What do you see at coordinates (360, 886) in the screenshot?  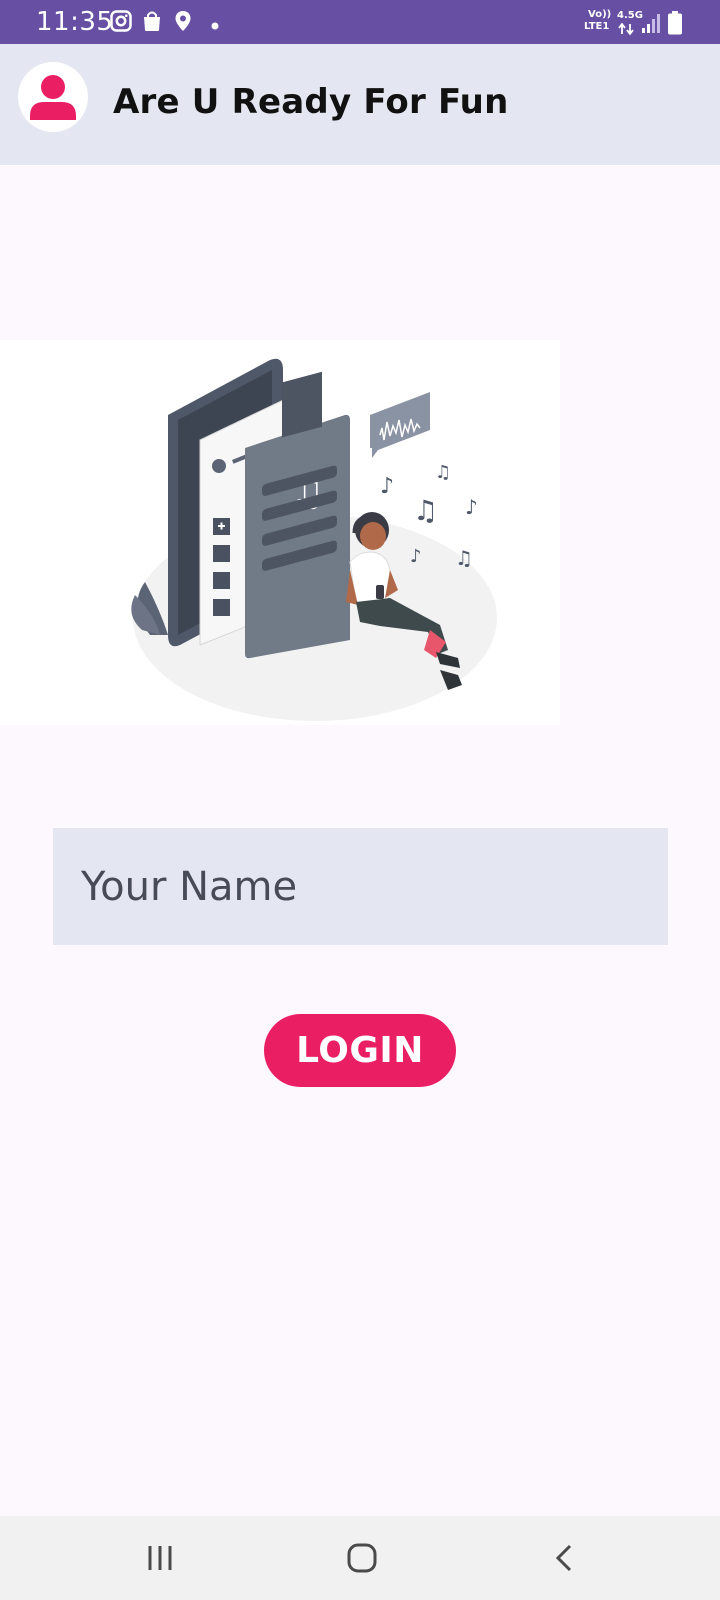 I see `name-input` at bounding box center [360, 886].